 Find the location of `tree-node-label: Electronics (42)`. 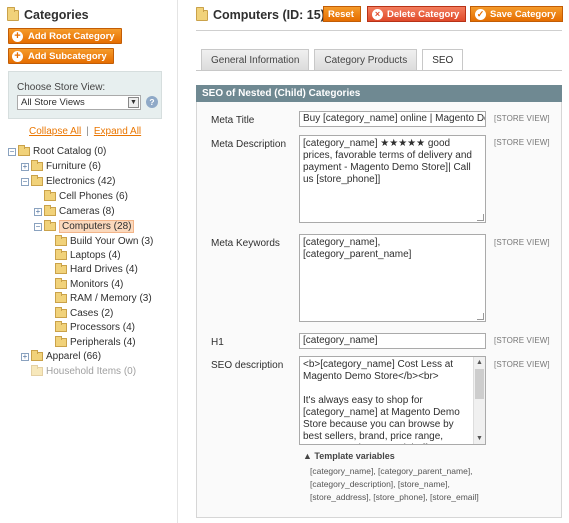

tree-node-label: Electronics (42) is located at coordinates (81, 181).